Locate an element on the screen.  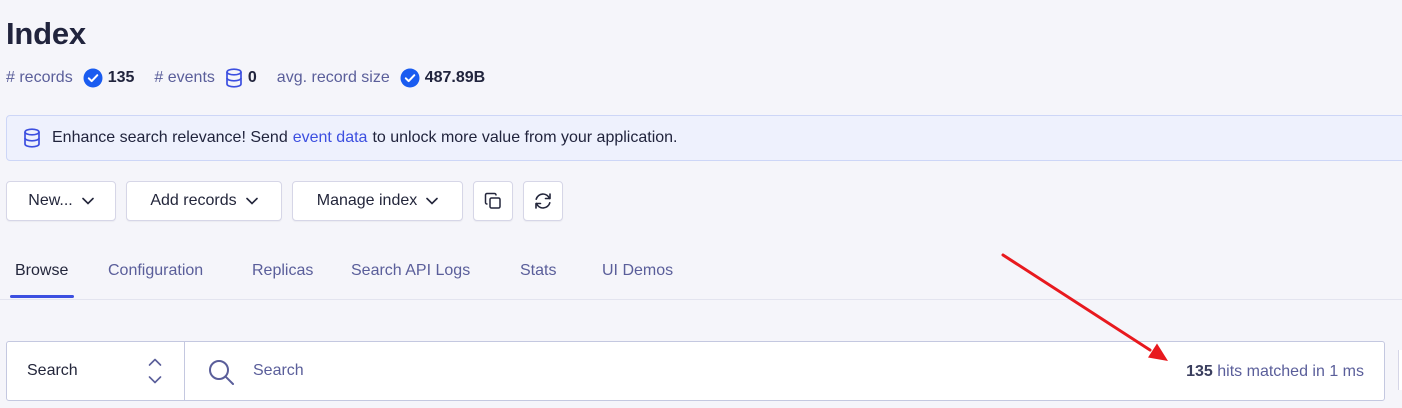
search-bar: Search 135 hits matched in 1 ms is located at coordinates (695, 371).